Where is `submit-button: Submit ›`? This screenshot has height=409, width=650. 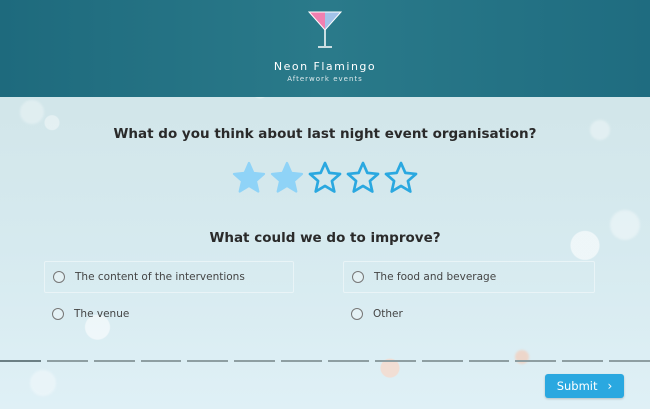
submit-button: Submit › is located at coordinates (584, 386).